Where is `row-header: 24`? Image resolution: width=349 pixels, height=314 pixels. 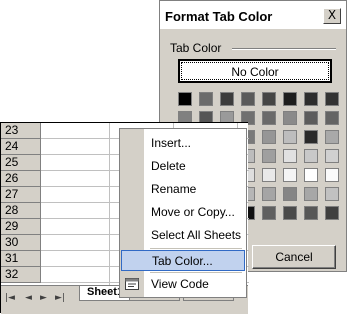
row-header: 24 is located at coordinates (21, 147).